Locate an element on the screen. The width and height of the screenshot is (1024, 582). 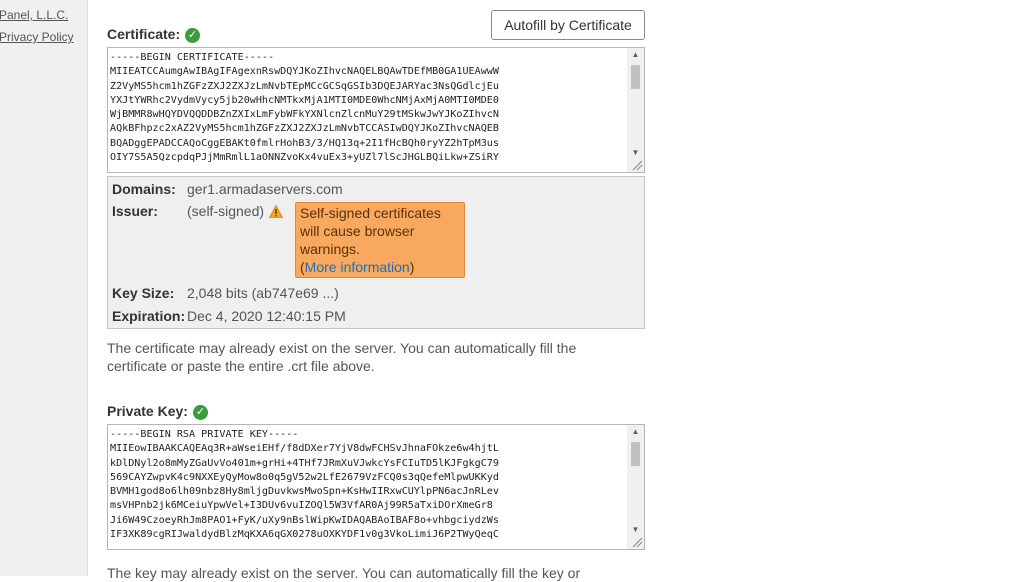
certificate-label-row: Certificate: ✓ is located at coordinates (154, 33).